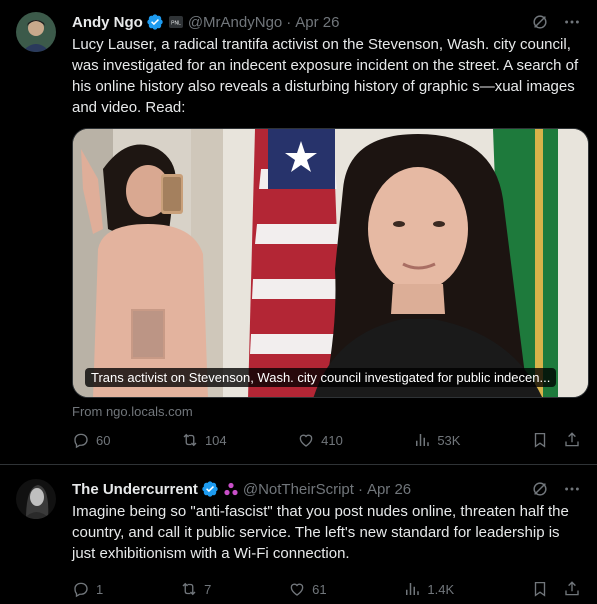  What do you see at coordinates (441, 589) in the screenshot?
I see `view-count: 1.4K` at bounding box center [441, 589].